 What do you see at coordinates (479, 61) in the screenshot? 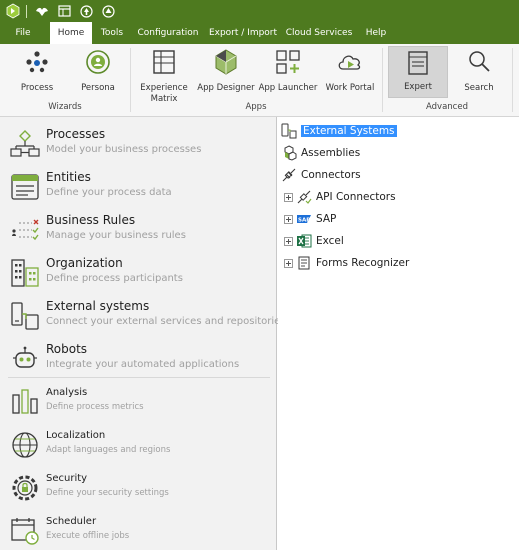
I see `search-icon` at bounding box center [479, 61].